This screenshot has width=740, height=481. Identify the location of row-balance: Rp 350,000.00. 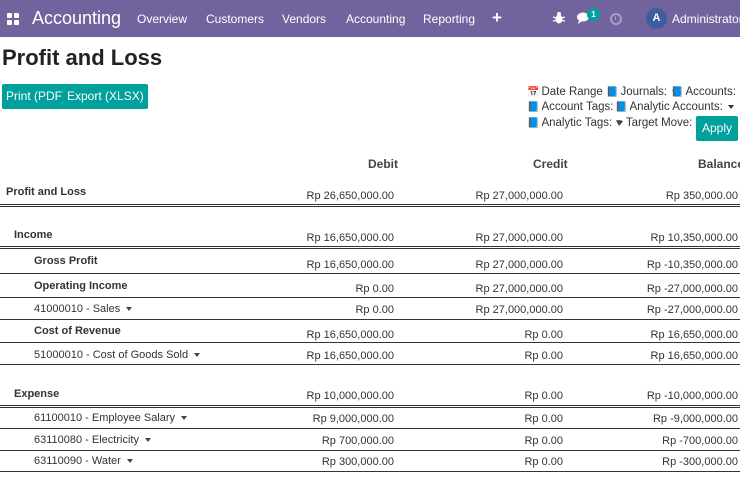
(701, 196).